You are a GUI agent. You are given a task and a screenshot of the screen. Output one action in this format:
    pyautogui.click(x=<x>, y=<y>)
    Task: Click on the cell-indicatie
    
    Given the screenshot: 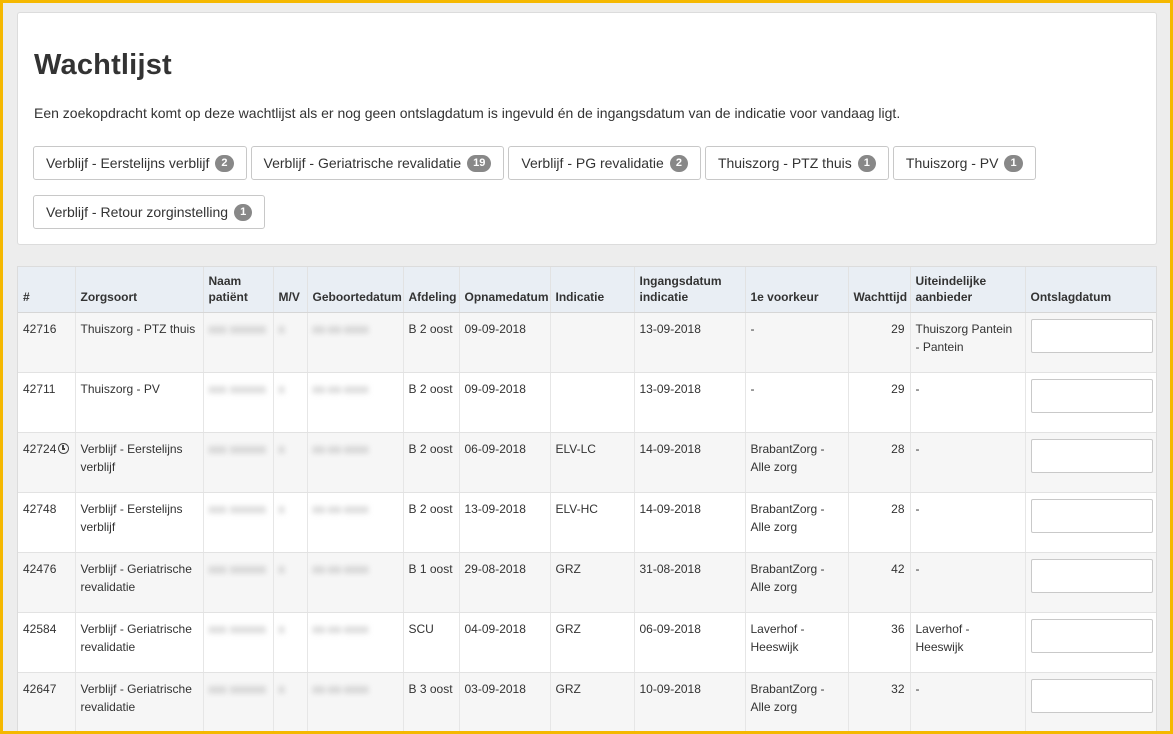 What is the action you would take?
    pyautogui.click(x=592, y=342)
    